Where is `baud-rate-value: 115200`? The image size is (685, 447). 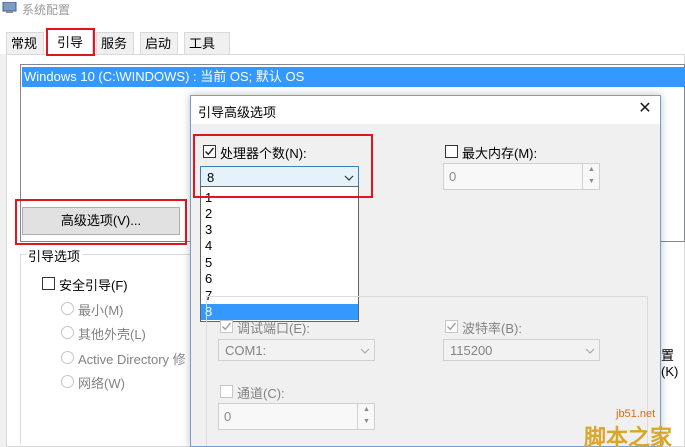
baud-rate-value: 115200 is located at coordinates (471, 350).